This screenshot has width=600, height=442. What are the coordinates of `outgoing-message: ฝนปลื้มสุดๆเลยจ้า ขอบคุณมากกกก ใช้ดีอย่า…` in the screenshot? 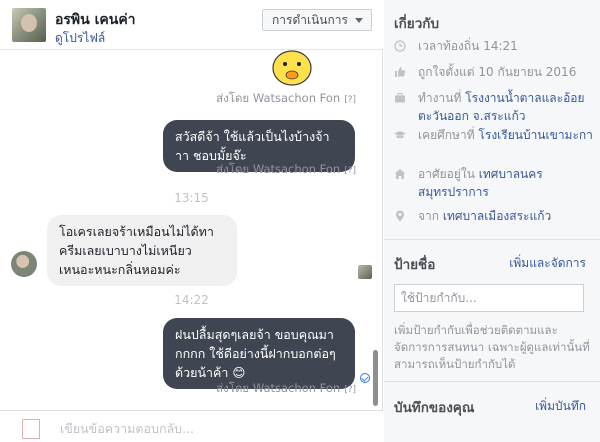 It's located at (259, 353).